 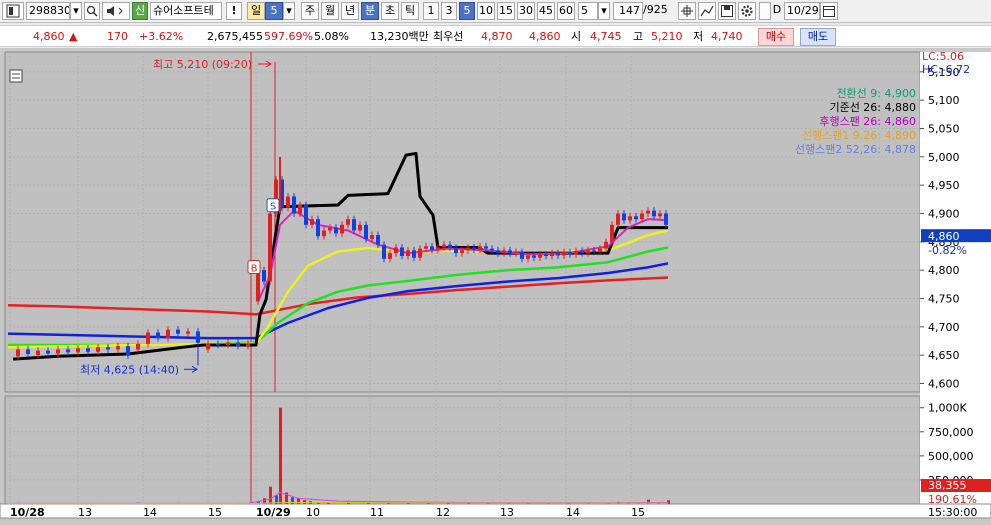 What do you see at coordinates (952, 499) in the screenshot?
I see `volume-tag-pct: 190.61%` at bounding box center [952, 499].